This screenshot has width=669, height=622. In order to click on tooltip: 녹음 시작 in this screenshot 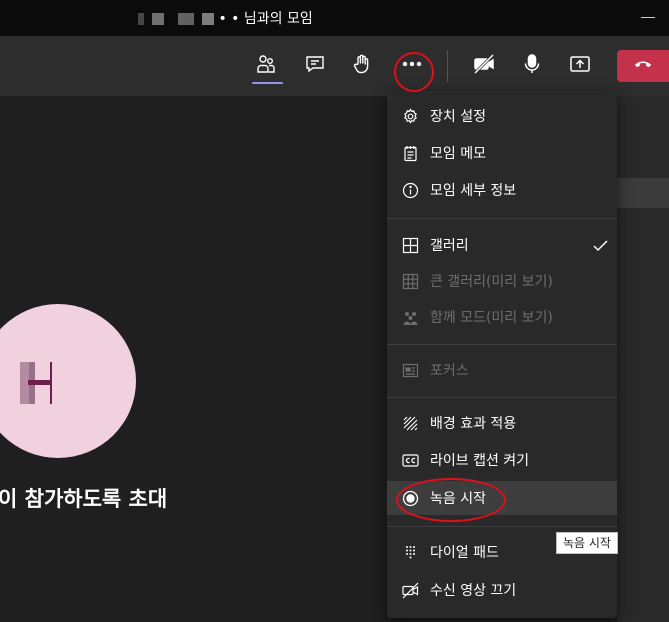, I will do `click(587, 543)`.